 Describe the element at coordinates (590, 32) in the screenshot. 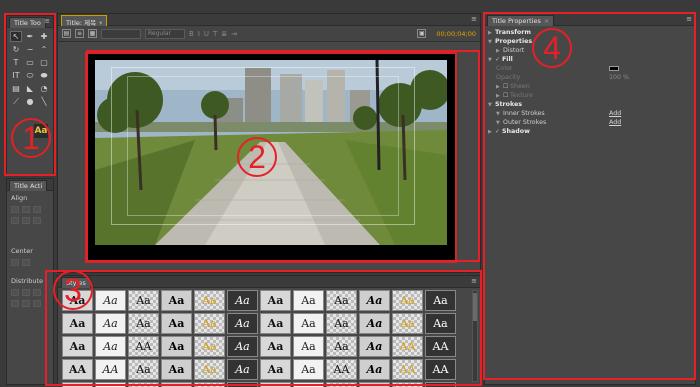

I see `transform-section: ▶ Transform` at that location.